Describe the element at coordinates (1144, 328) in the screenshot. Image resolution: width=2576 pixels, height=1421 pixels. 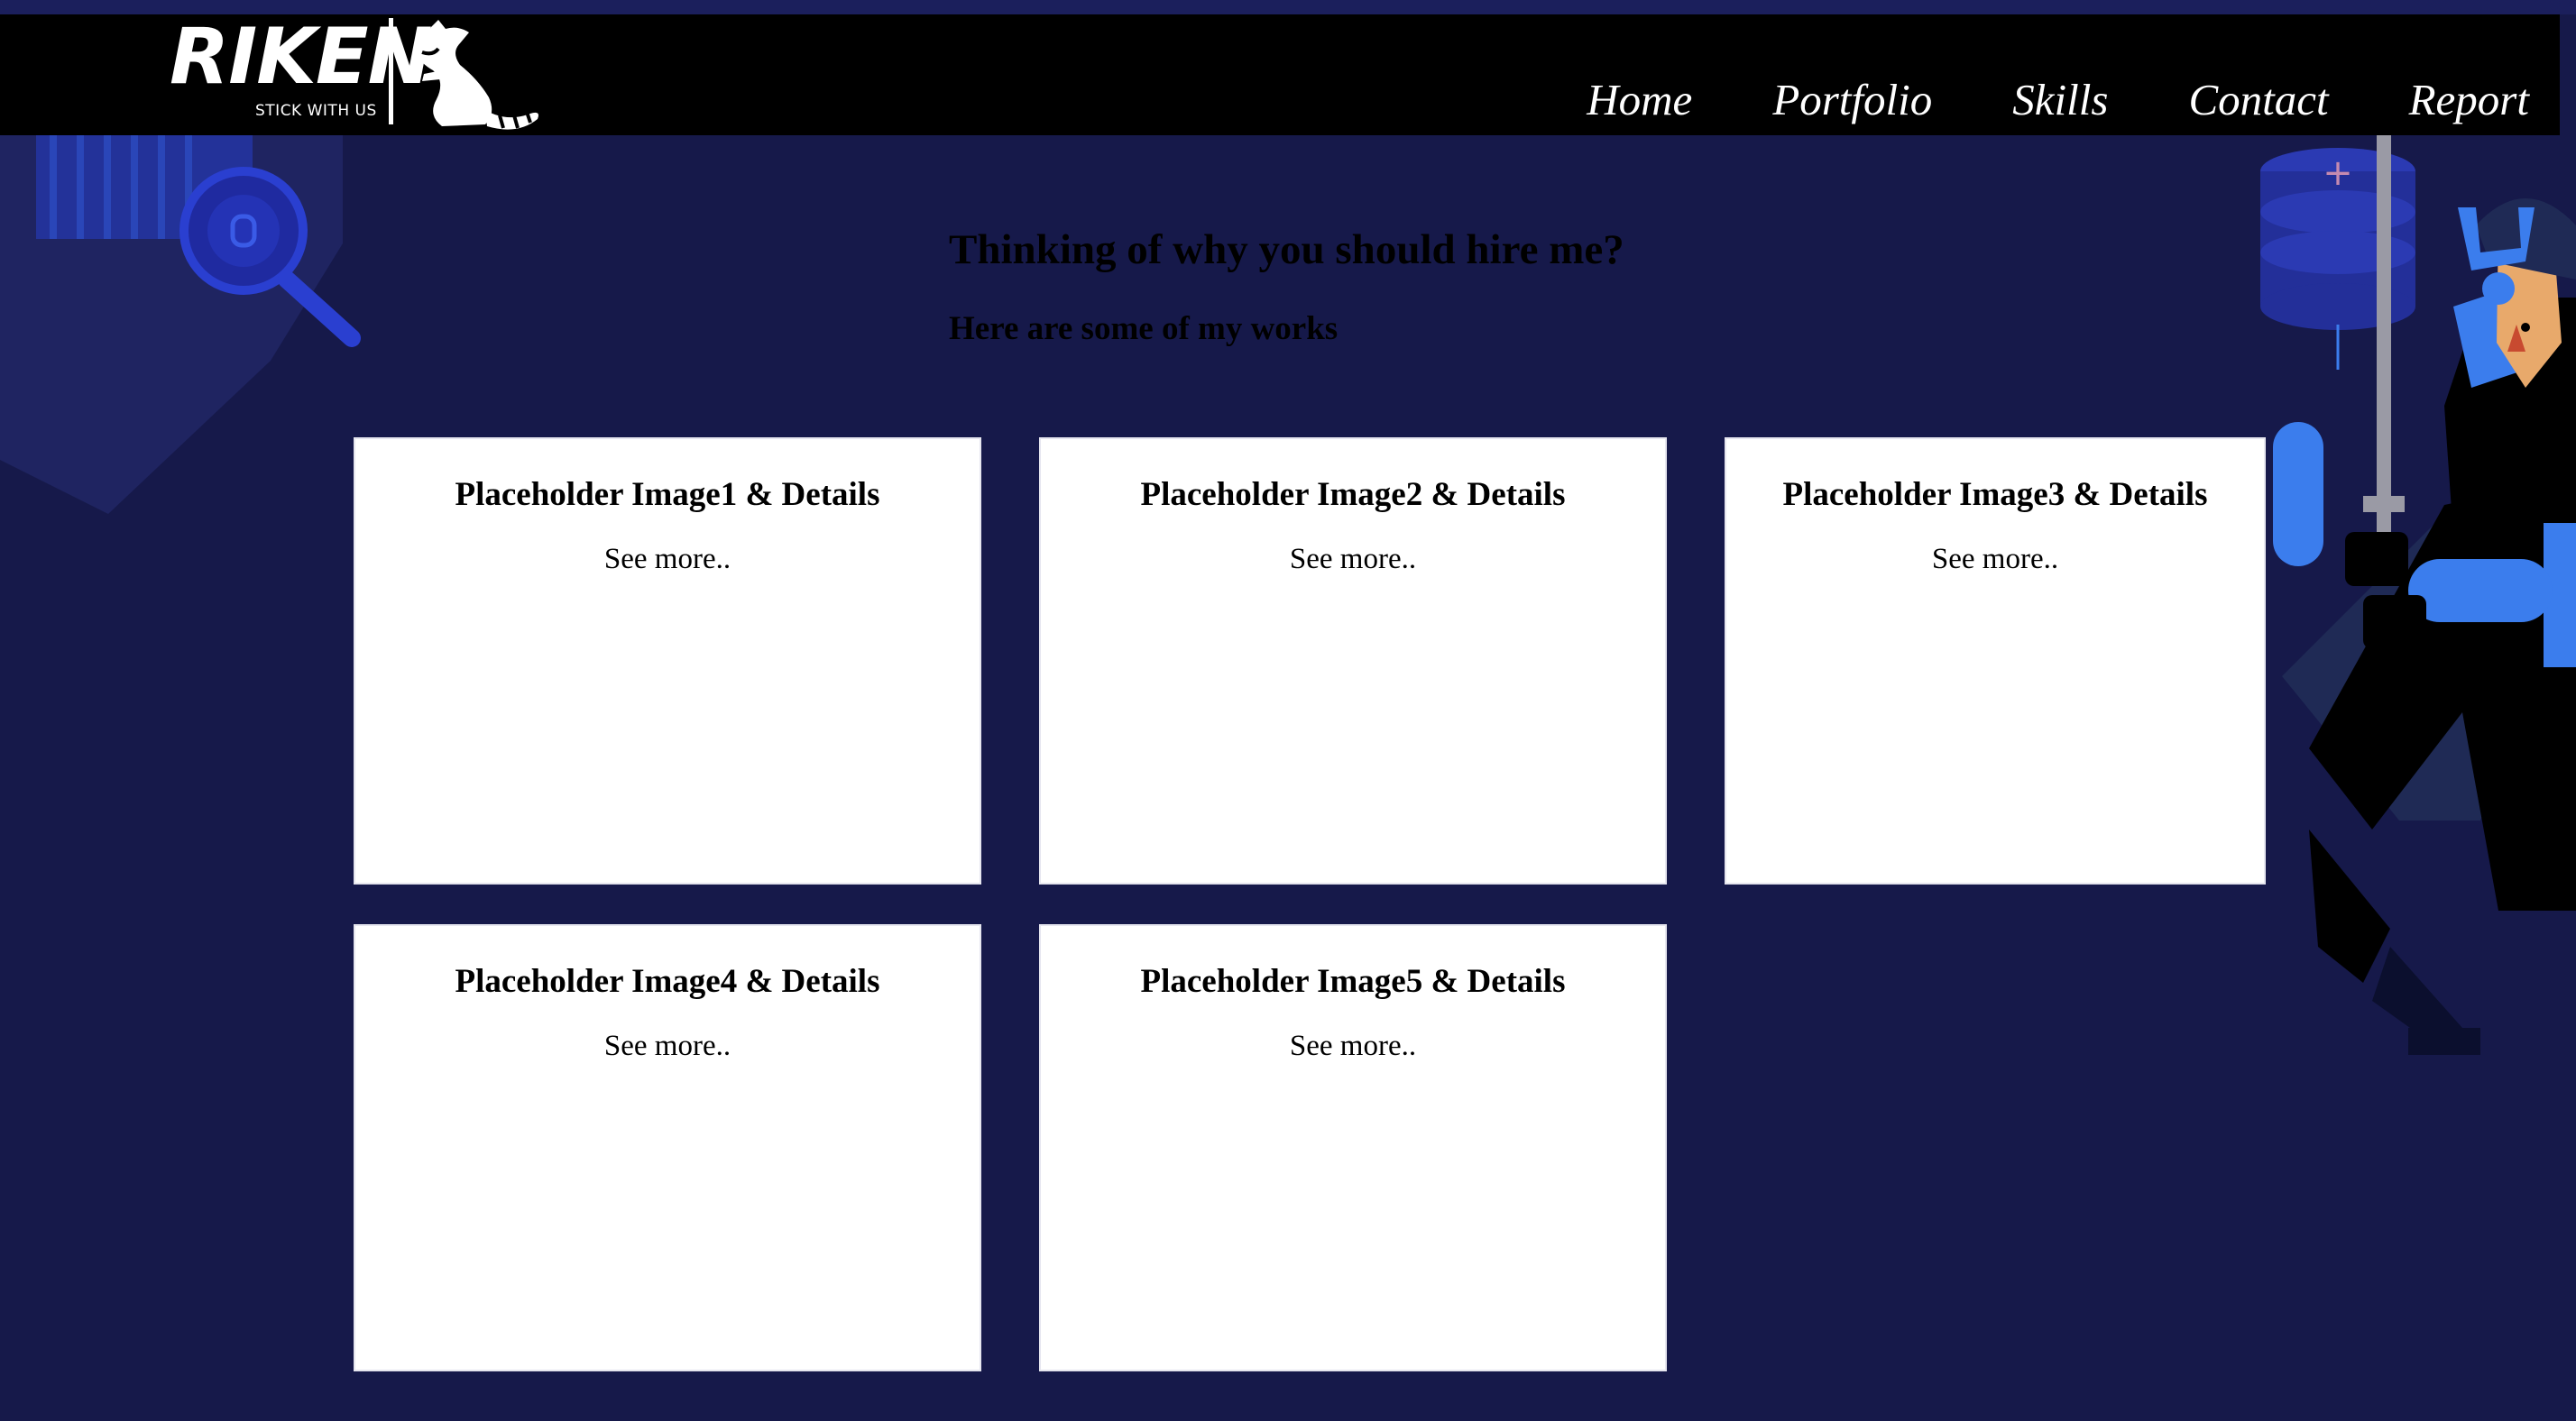
I see `page-subheading: Here are some of my works` at that location.